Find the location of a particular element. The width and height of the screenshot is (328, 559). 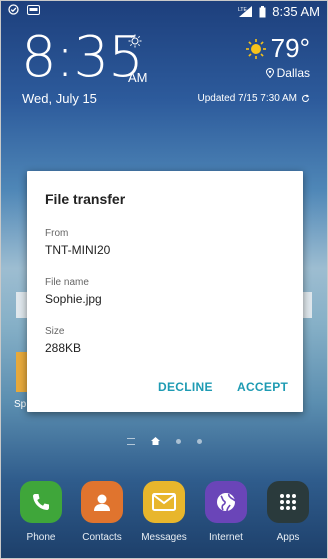

page-indicator-briefing is located at coordinates (130, 441).